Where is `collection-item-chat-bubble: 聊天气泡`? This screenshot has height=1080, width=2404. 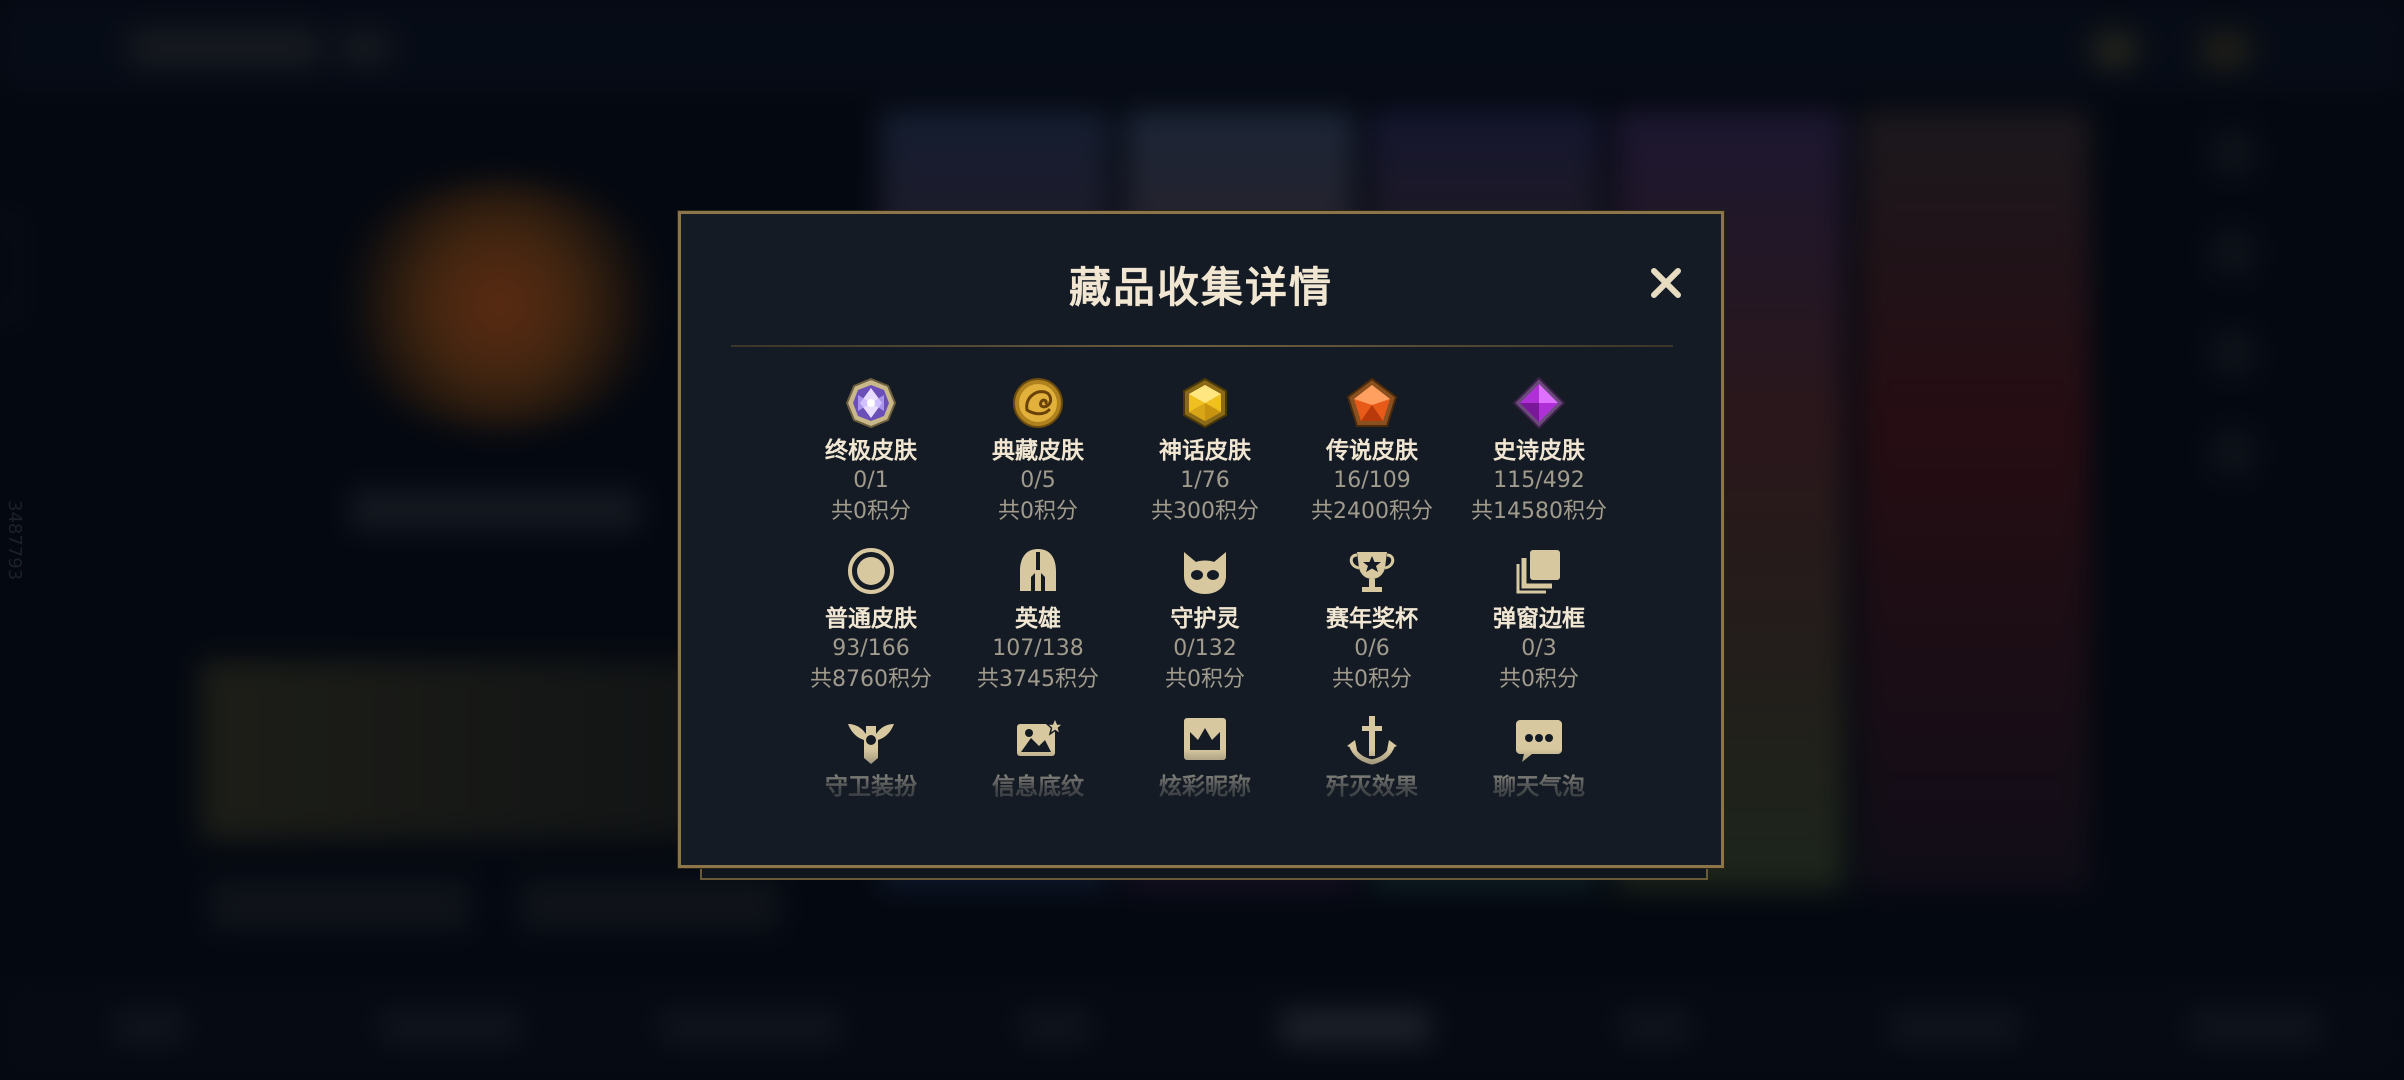 collection-item-chat-bubble: 聊天气泡 is located at coordinates (1539, 757).